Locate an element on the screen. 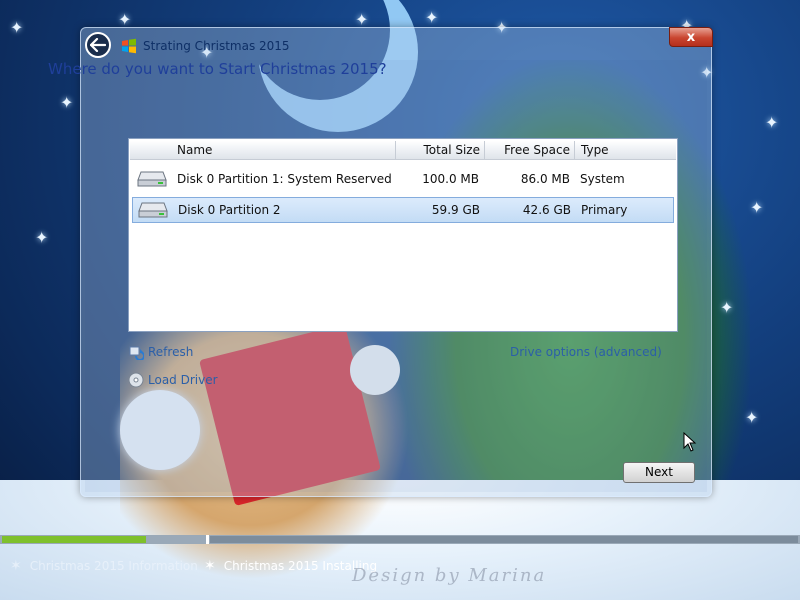 Image resolution: width=800 pixels, height=600 pixels. progress-separator is located at coordinates (207, 539).